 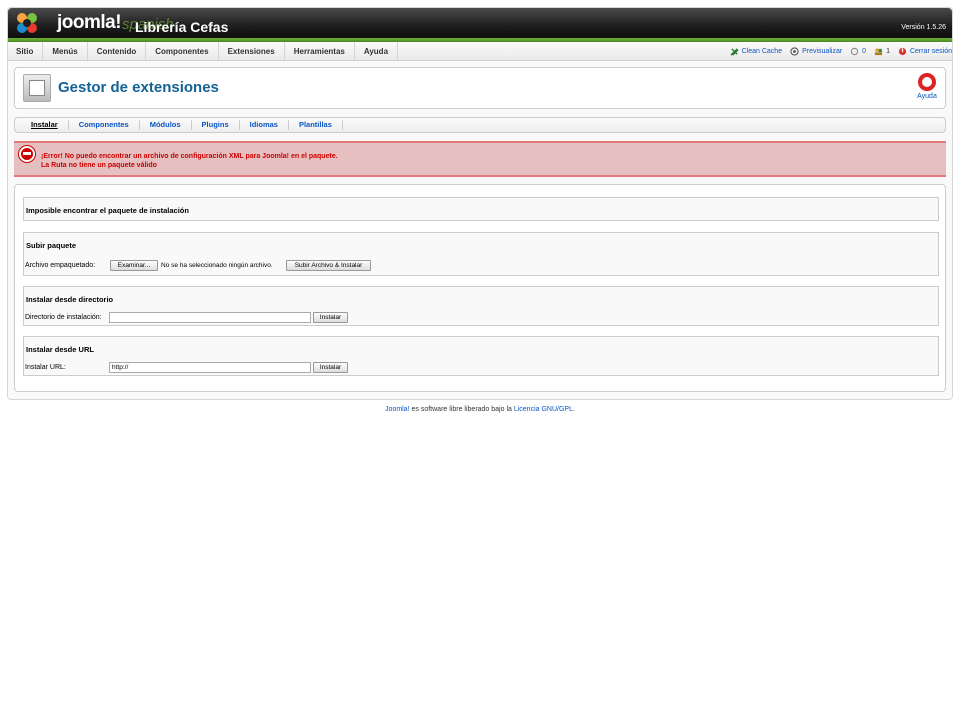 What do you see at coordinates (45, 125) in the screenshot?
I see `tab-instalar: Instalar` at bounding box center [45, 125].